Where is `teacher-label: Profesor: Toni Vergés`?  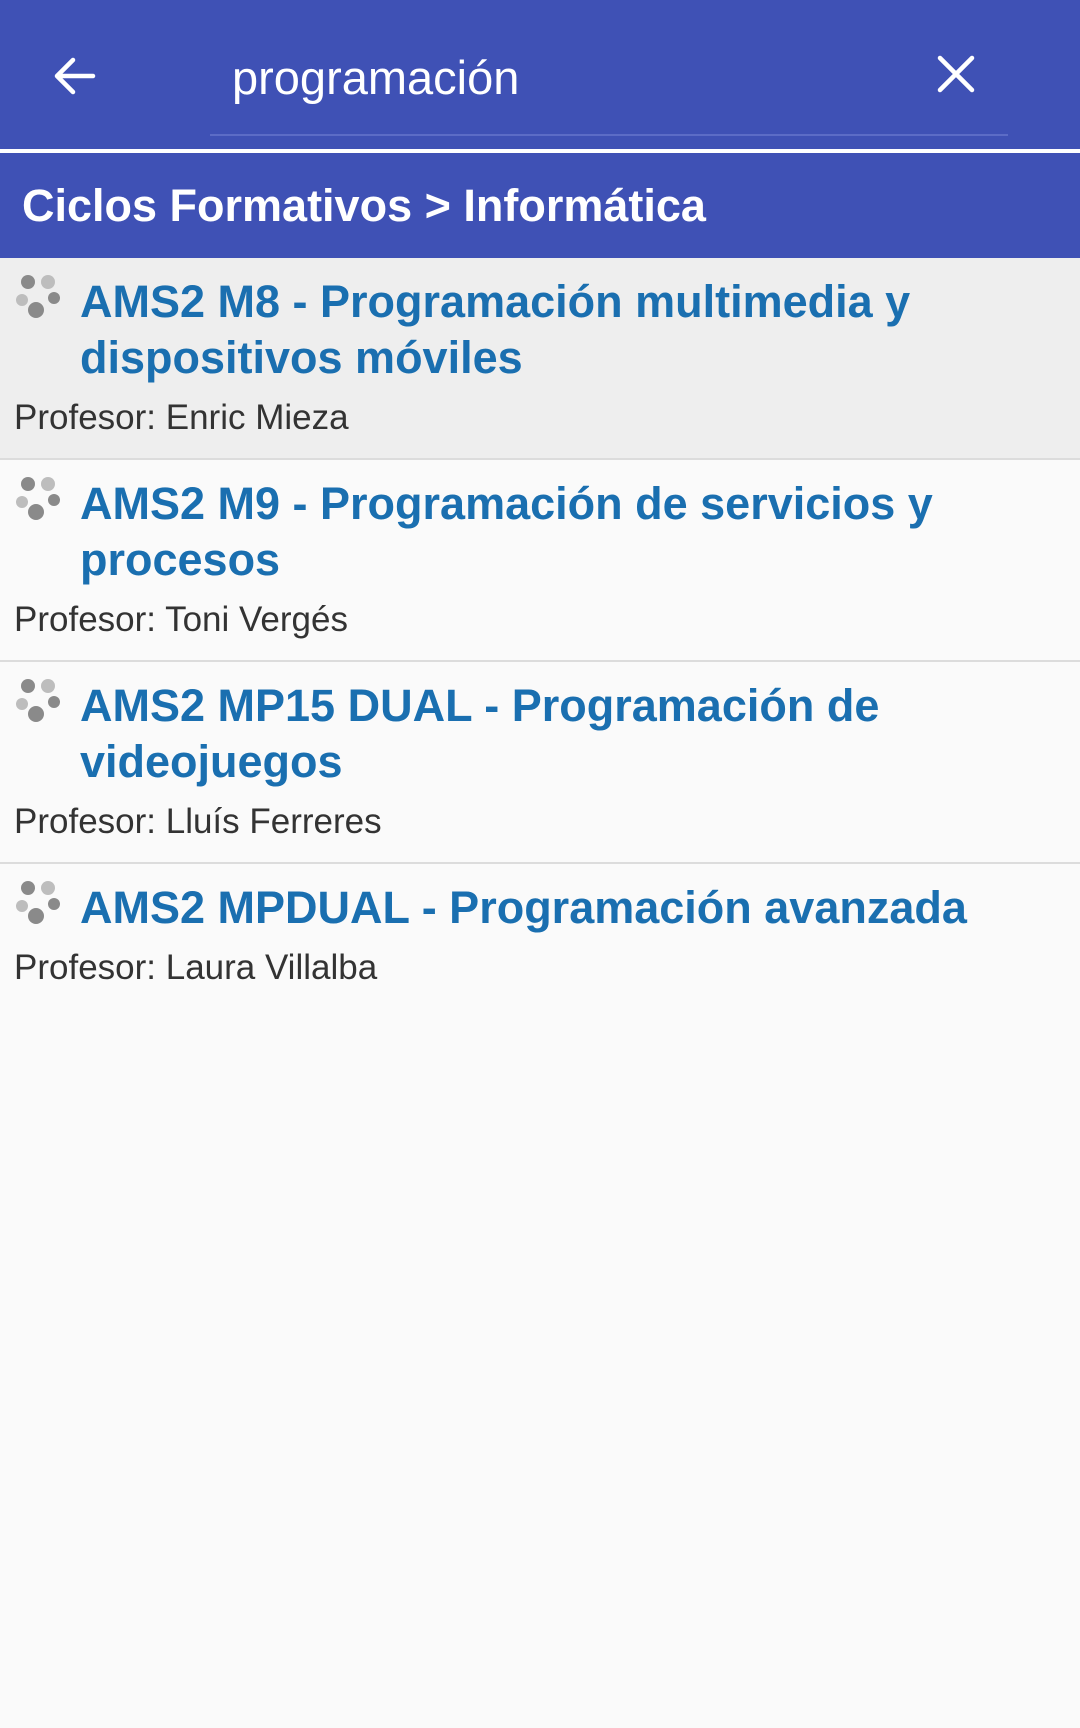 teacher-label: Profesor: Toni Vergés is located at coordinates (181, 619).